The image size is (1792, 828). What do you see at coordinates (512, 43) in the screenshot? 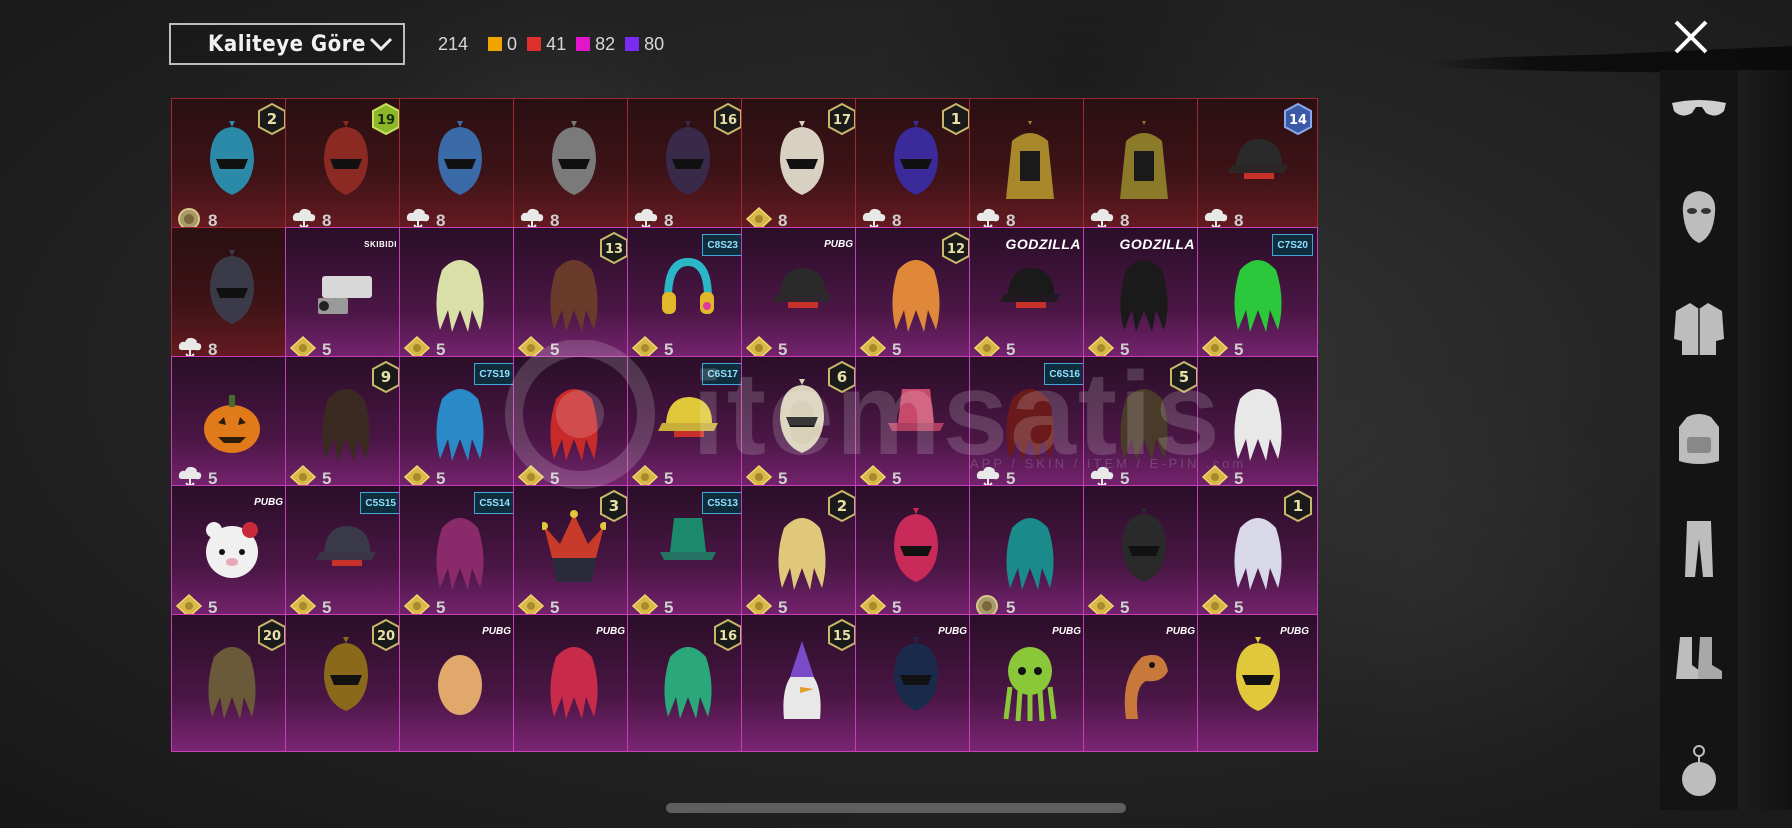
I see `stat-orange-value: 0` at bounding box center [512, 43].